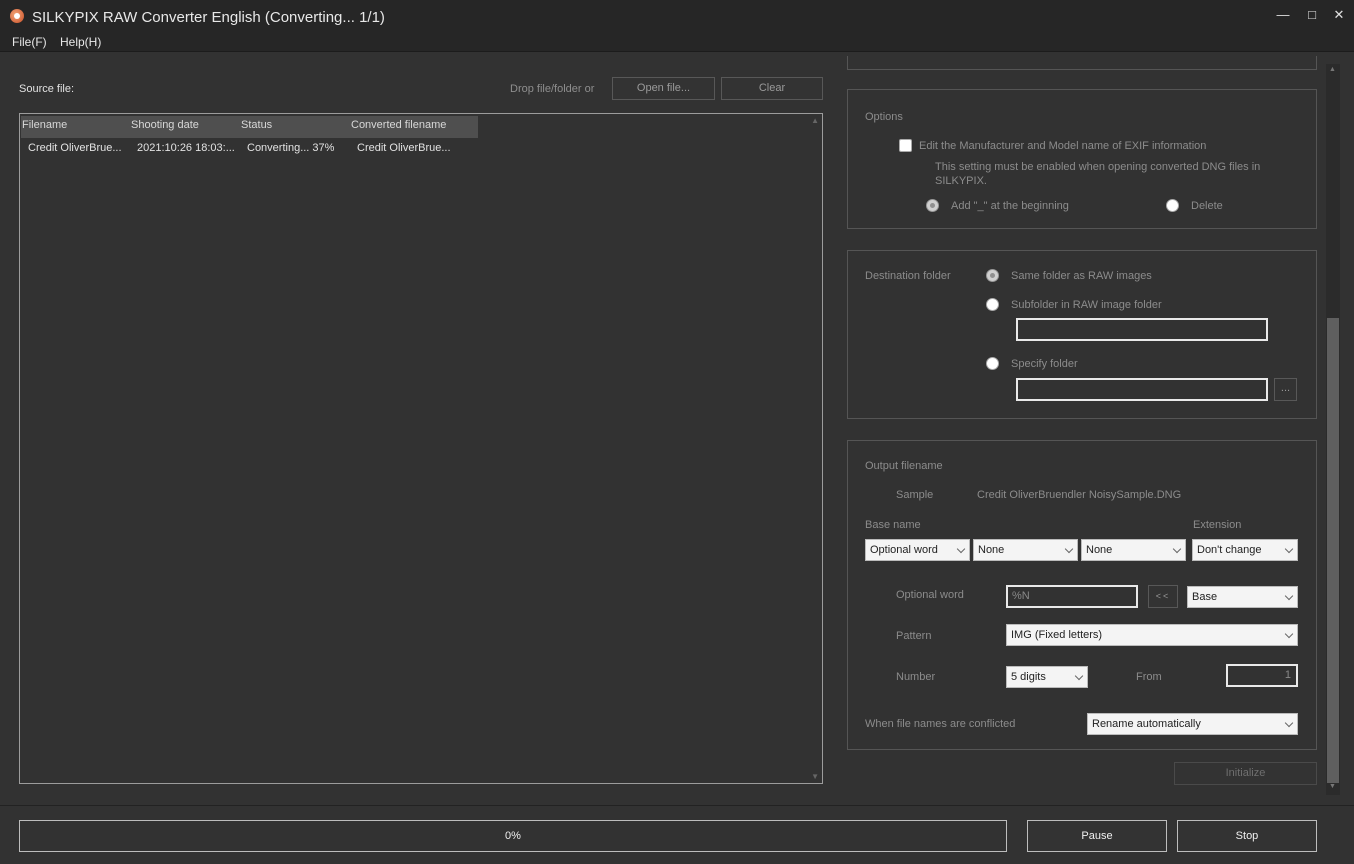 This screenshot has height=864, width=1354. What do you see at coordinates (991, 550) in the screenshot?
I see `base-name-select-2-value: None` at bounding box center [991, 550].